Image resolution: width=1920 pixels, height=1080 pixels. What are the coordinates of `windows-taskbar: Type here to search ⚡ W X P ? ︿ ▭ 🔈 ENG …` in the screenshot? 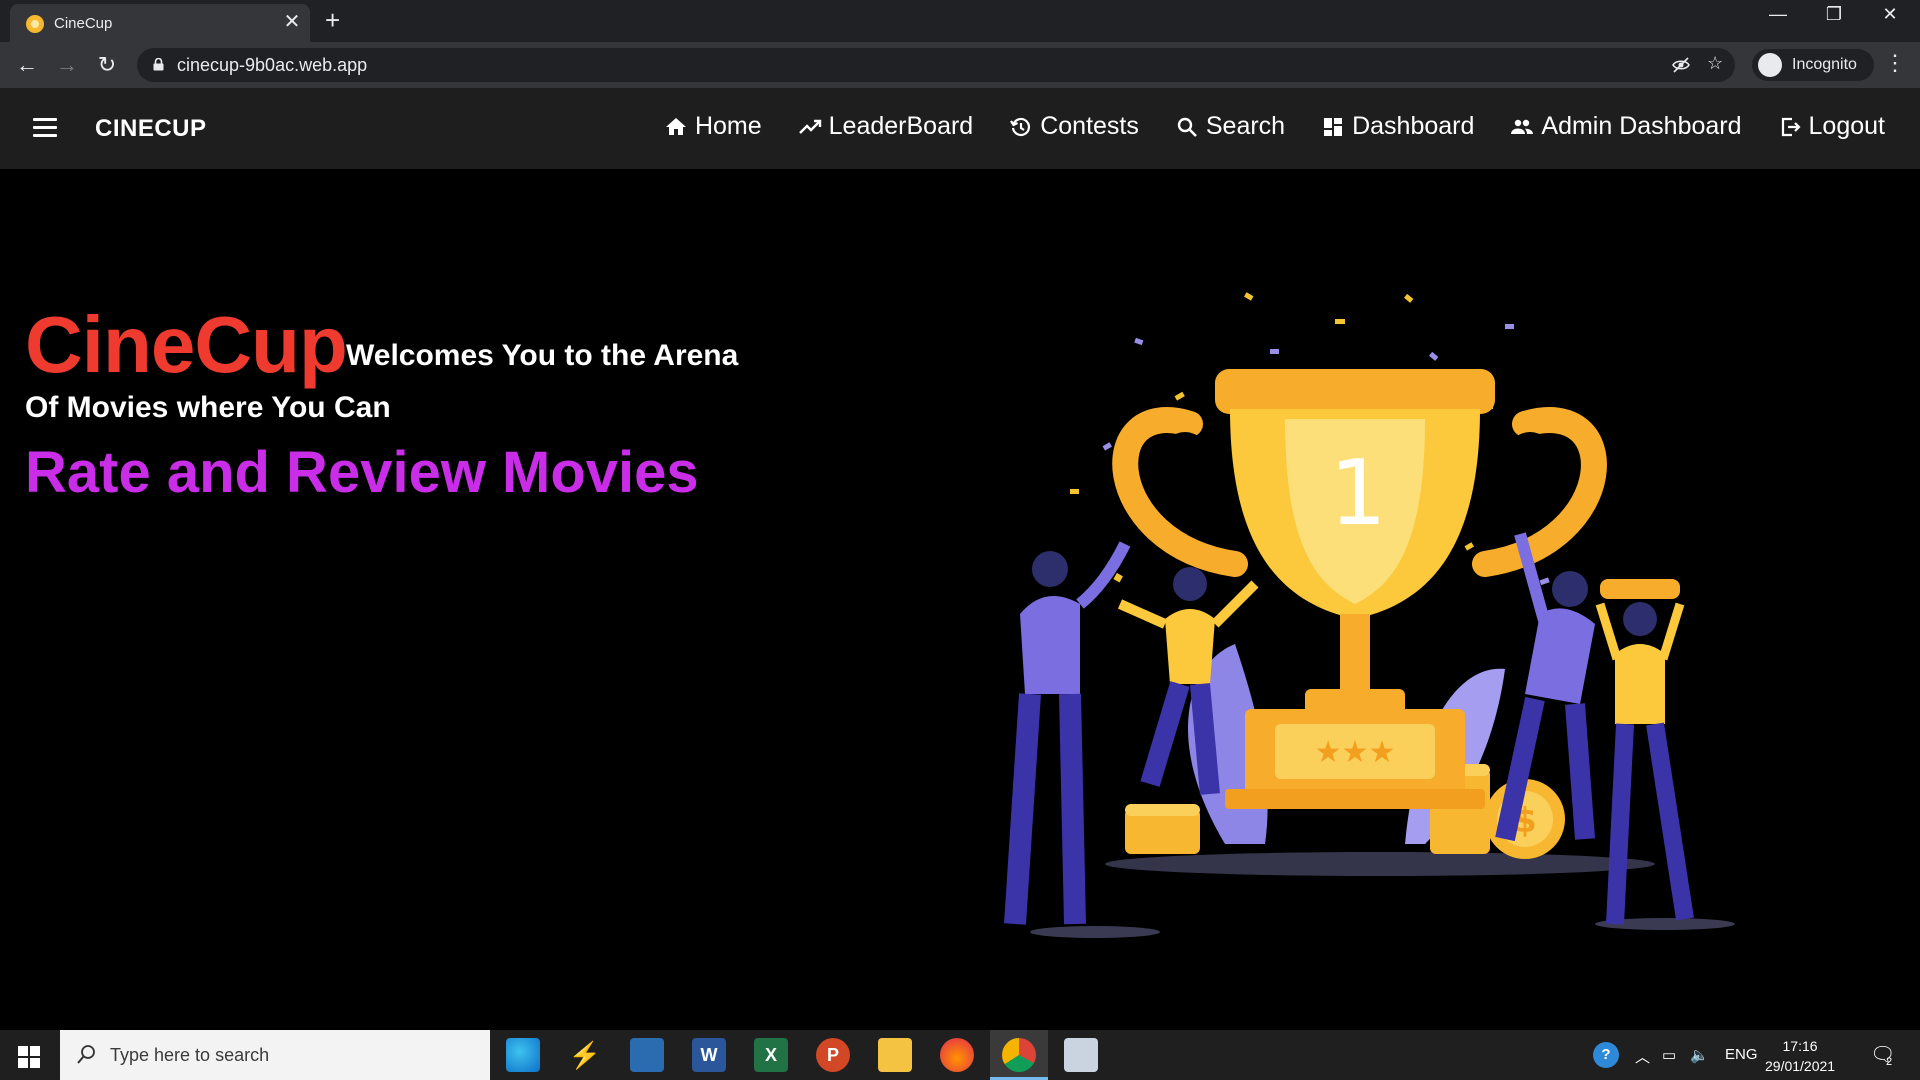 It's located at (960, 1055).